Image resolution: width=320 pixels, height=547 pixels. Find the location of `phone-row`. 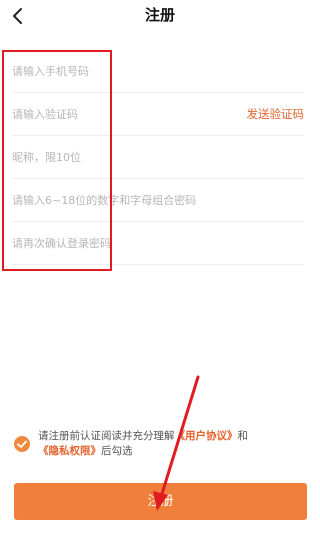

phone-row is located at coordinates (160, 71).